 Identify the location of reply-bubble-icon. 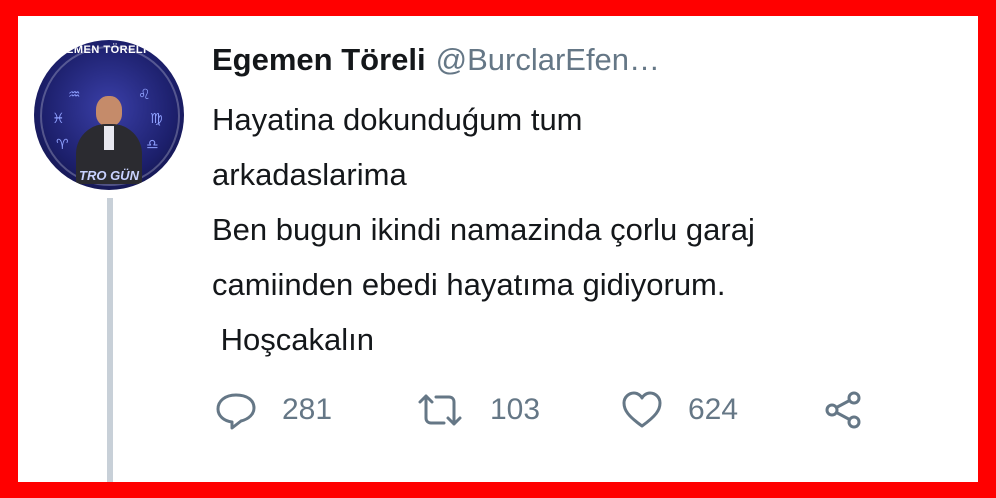
(236, 410).